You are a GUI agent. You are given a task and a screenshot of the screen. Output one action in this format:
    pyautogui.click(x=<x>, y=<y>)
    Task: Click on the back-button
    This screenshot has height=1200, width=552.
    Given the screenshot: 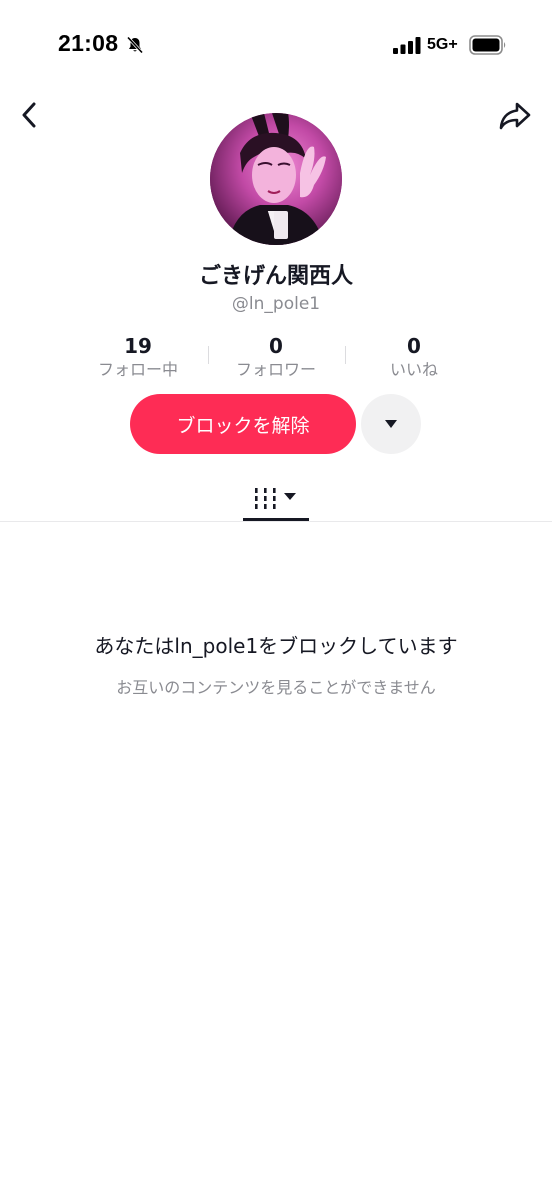 What is the action you would take?
    pyautogui.click(x=29, y=115)
    